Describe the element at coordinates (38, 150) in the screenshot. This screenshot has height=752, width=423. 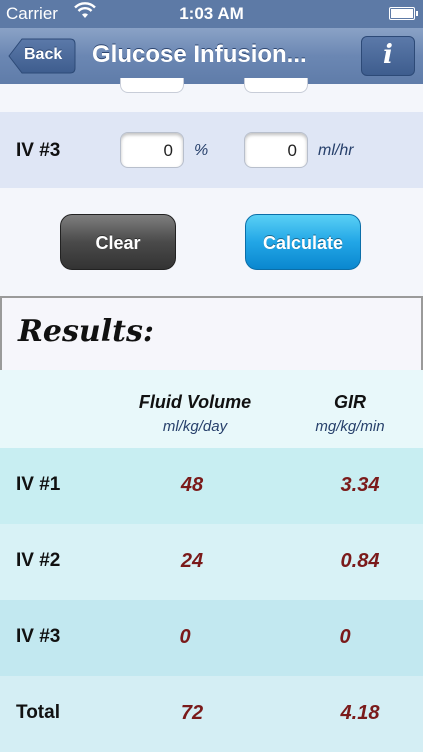
I see `iv3-input-label: IV #3` at that location.